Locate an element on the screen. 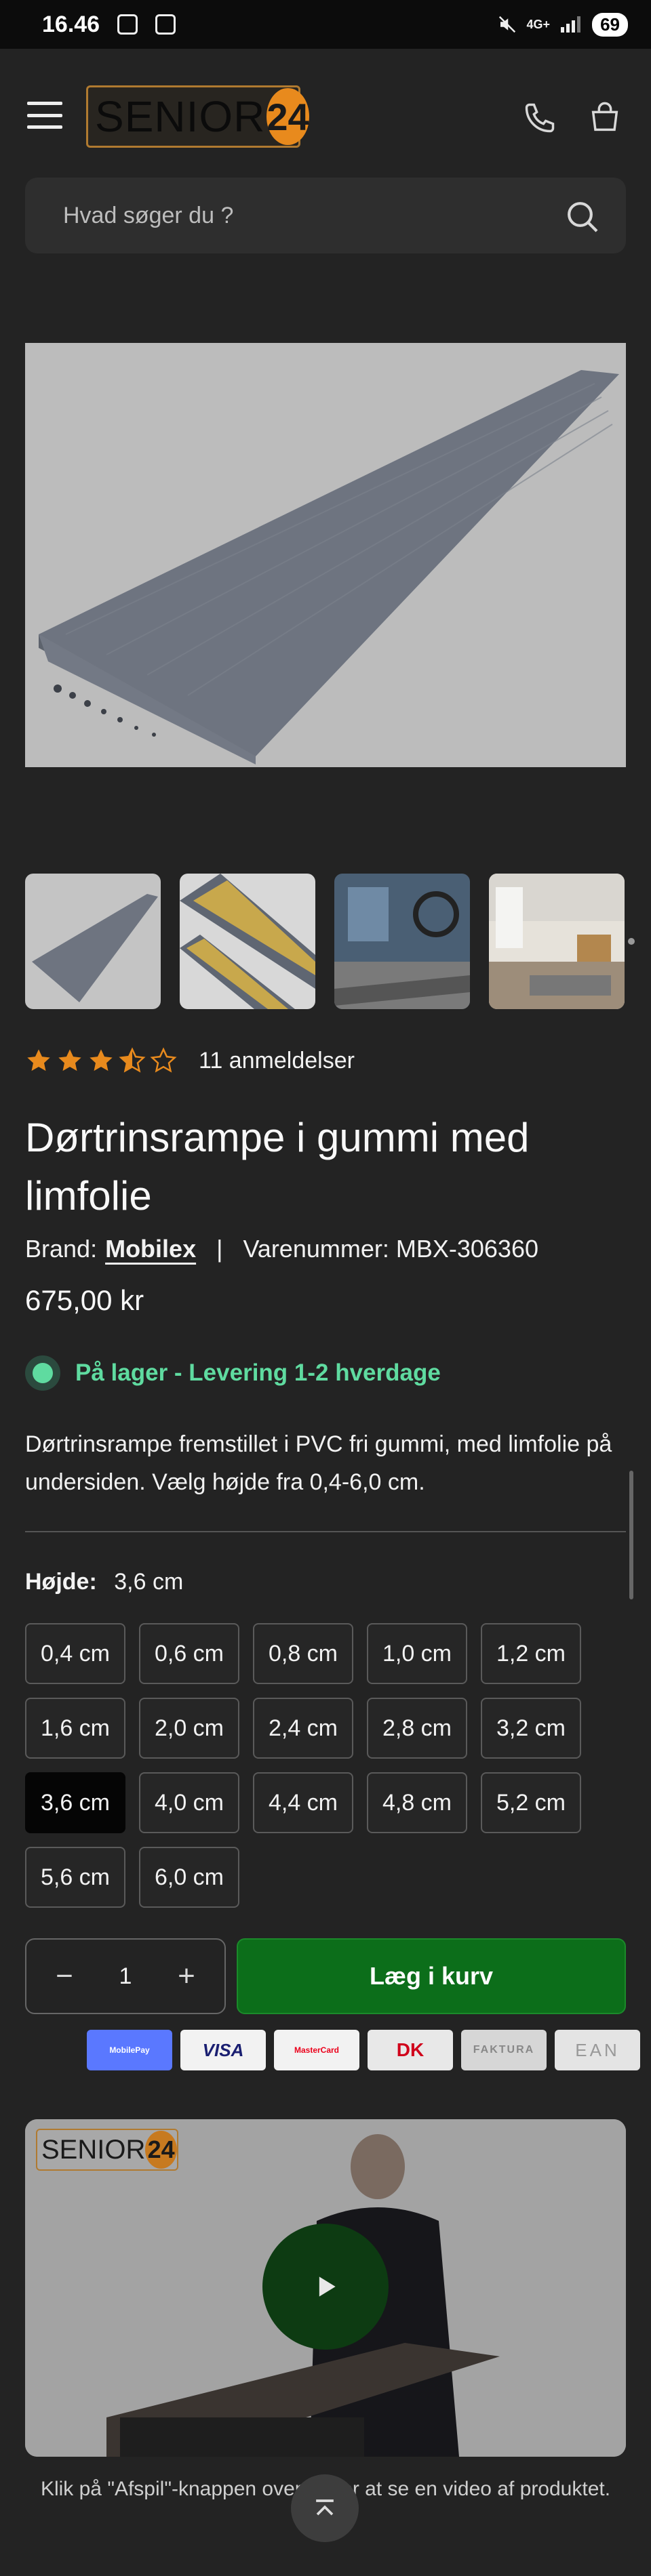 This screenshot has width=651, height=2576. faktura-logo: FAKTURA is located at coordinates (504, 2050).